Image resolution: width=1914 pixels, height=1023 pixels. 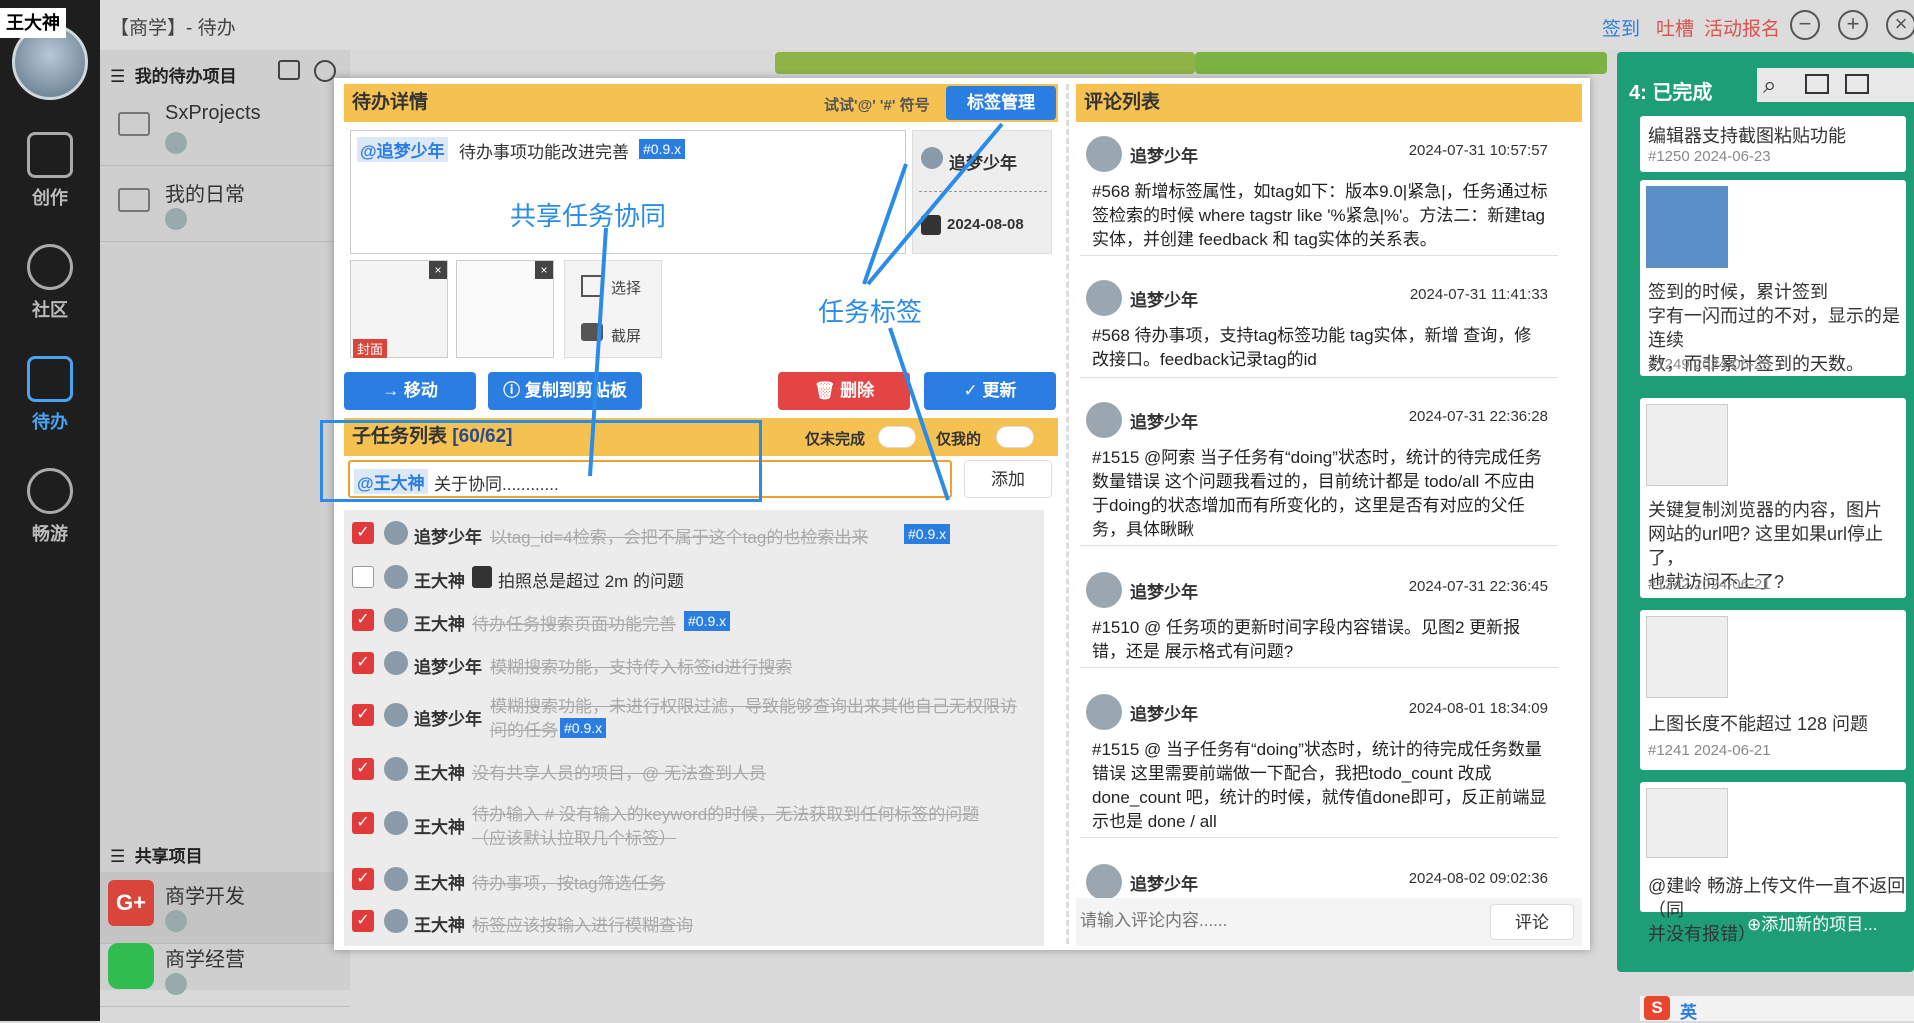 I want to click on subtask-item: ✓ 追梦少年 以tag_id=4检索，会把不属于这个tag的也检索出来 #0.9.x, so click(x=694, y=533).